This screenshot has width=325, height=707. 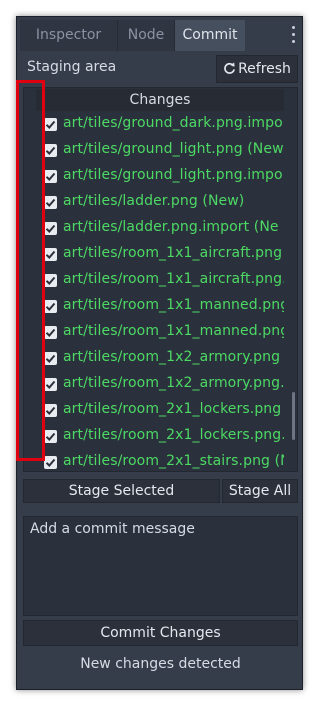 I want to click on list-item: art/tiles/room_1x2_armory.png (, so click(x=164, y=359).